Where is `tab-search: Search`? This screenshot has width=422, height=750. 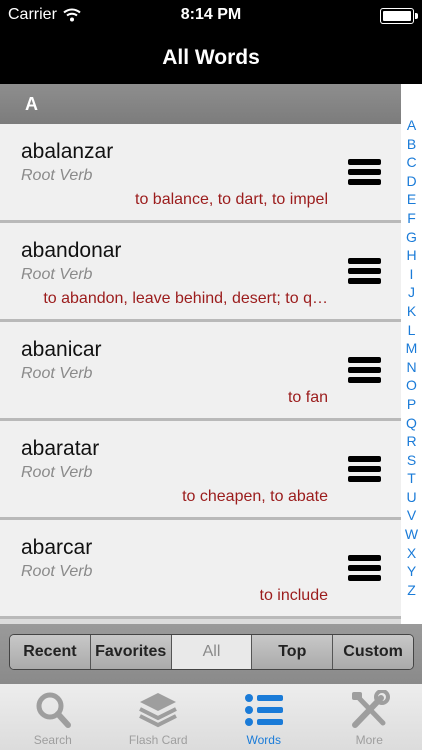 tab-search: Search is located at coordinates (53, 717).